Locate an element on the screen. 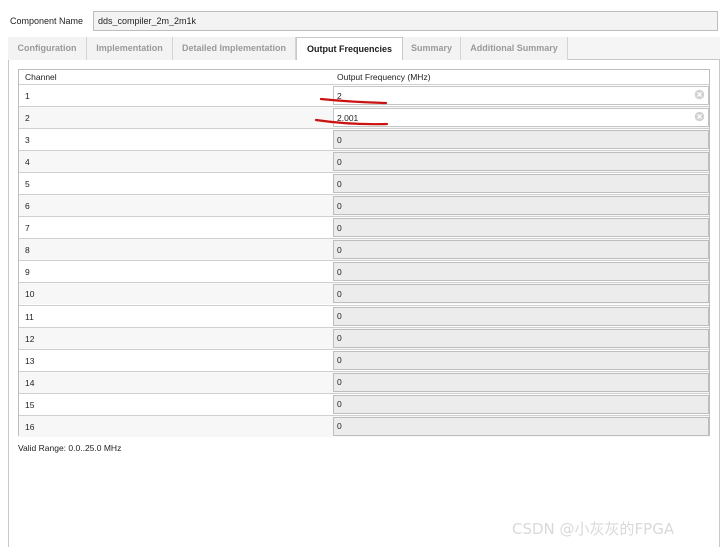 This screenshot has height=547, width=726. table-row: 2 is located at coordinates (364, 117).